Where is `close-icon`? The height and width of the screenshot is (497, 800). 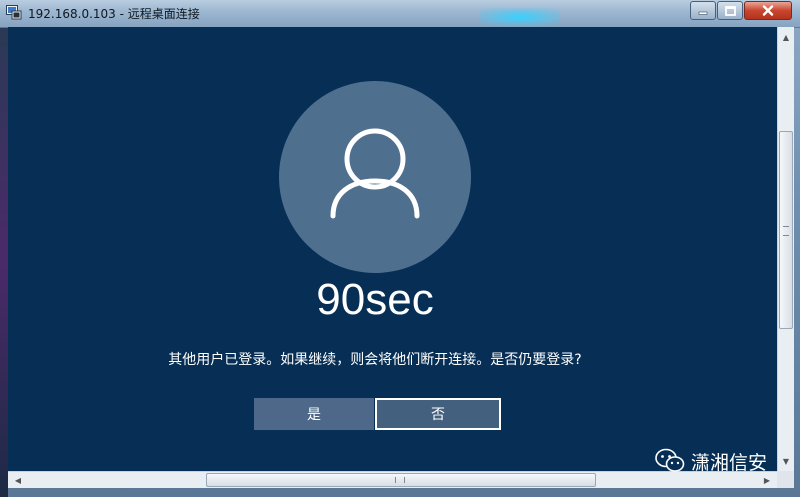 close-icon is located at coordinates (768, 10).